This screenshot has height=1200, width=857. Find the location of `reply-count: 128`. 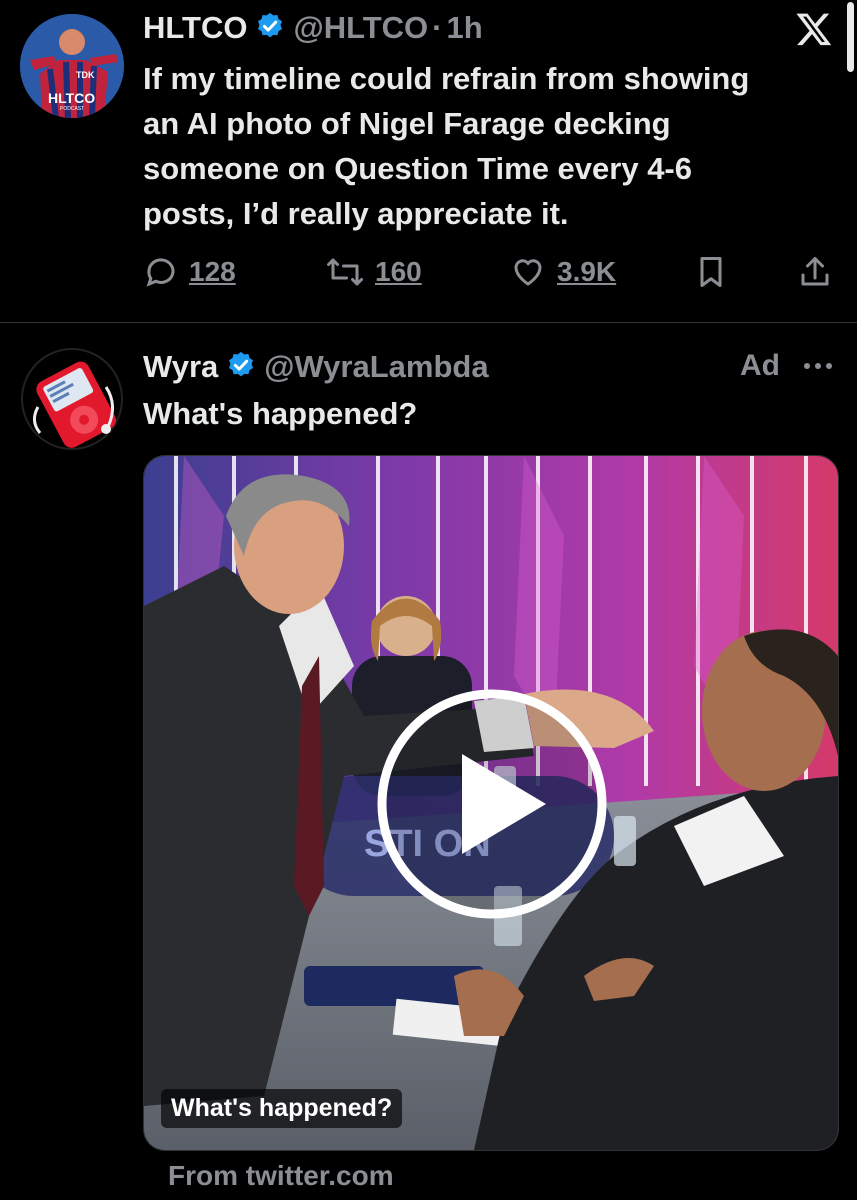

reply-count: 128 is located at coordinates (212, 271).